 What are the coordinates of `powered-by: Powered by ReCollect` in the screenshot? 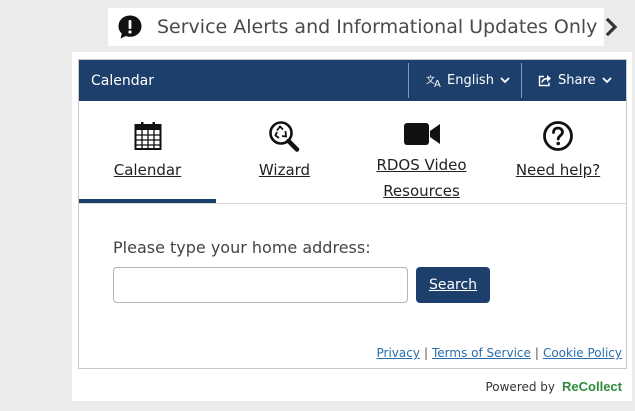 It's located at (553, 386).